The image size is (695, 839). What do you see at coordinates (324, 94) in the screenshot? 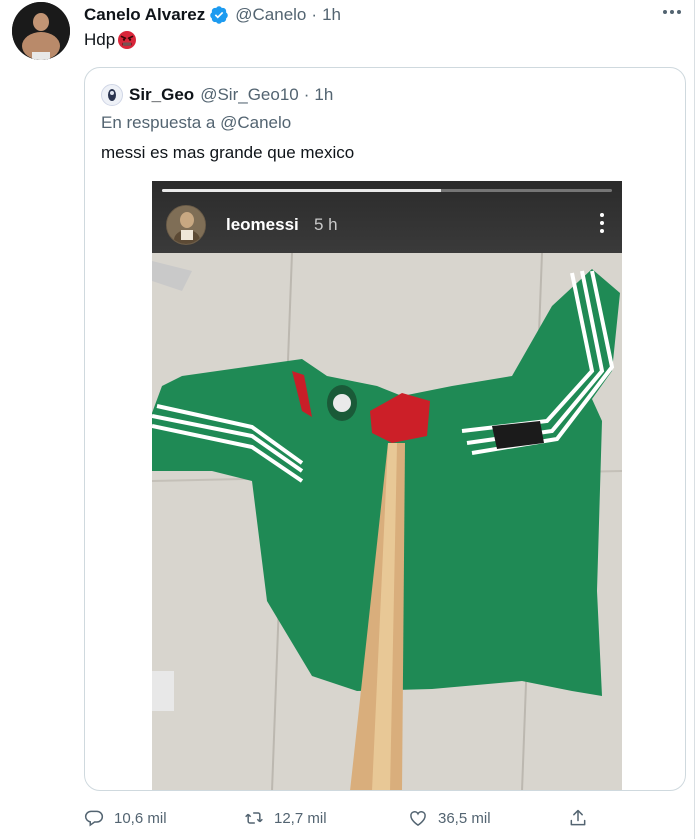
I see `quoted-time: 1h` at bounding box center [324, 94].